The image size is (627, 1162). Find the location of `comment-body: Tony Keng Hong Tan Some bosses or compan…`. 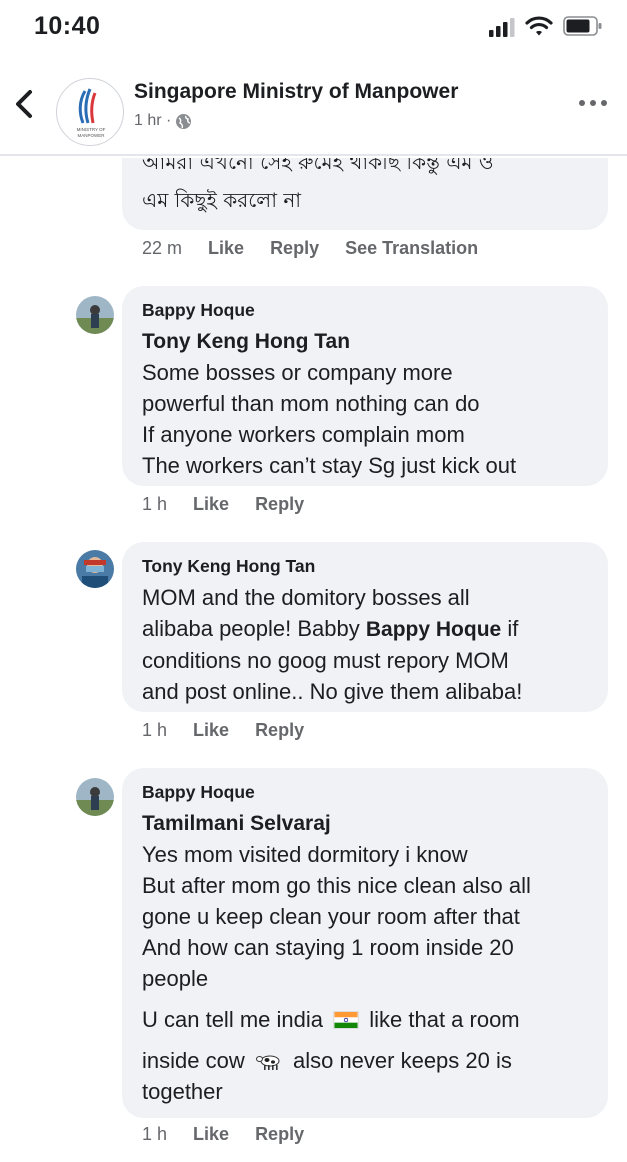

comment-body: Tony Keng Hong Tan Some bosses or compan… is located at coordinates (329, 403).